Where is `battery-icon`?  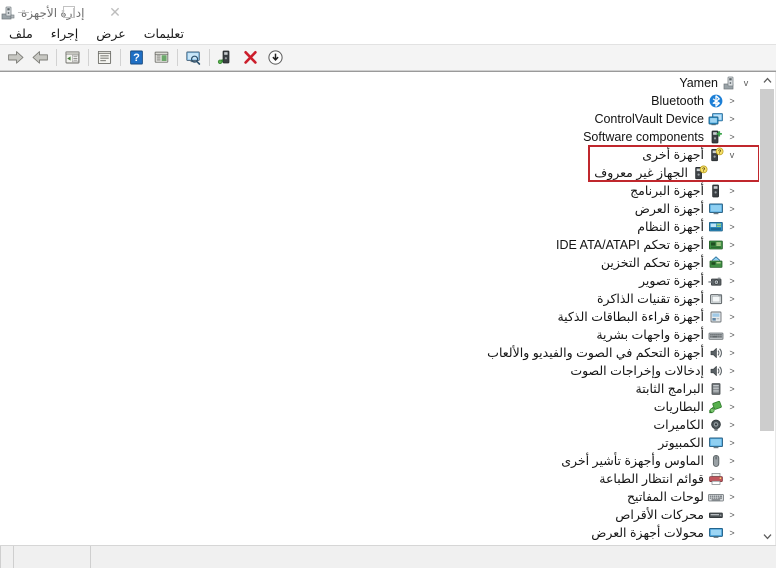 battery-icon is located at coordinates (716, 407).